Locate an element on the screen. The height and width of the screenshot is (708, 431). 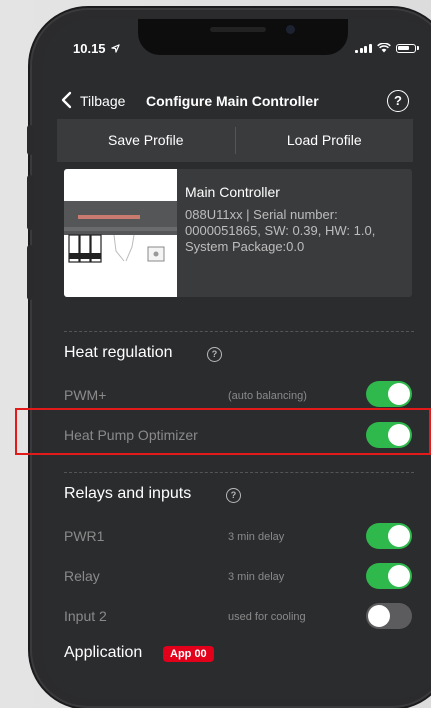
back-button: Tilbage is located at coordinates (102, 101).